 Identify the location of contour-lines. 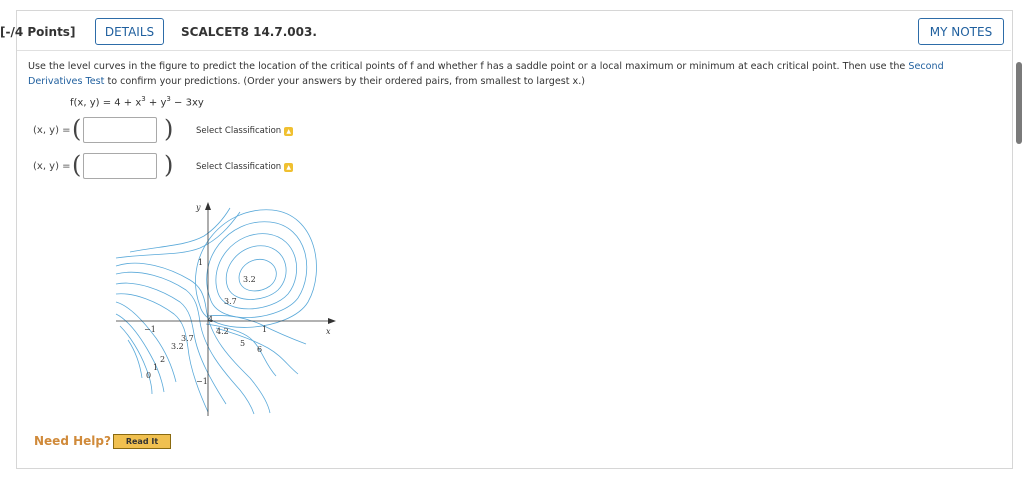
(216, 311).